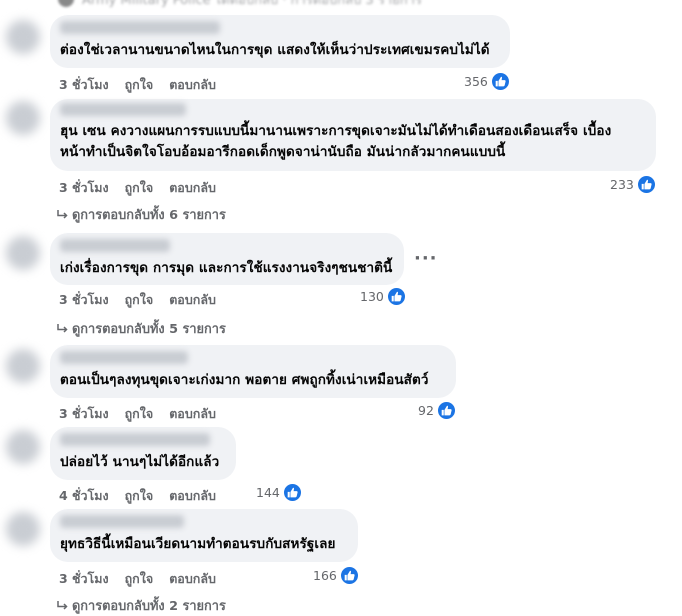  I want to click on like-count: 92, so click(426, 410).